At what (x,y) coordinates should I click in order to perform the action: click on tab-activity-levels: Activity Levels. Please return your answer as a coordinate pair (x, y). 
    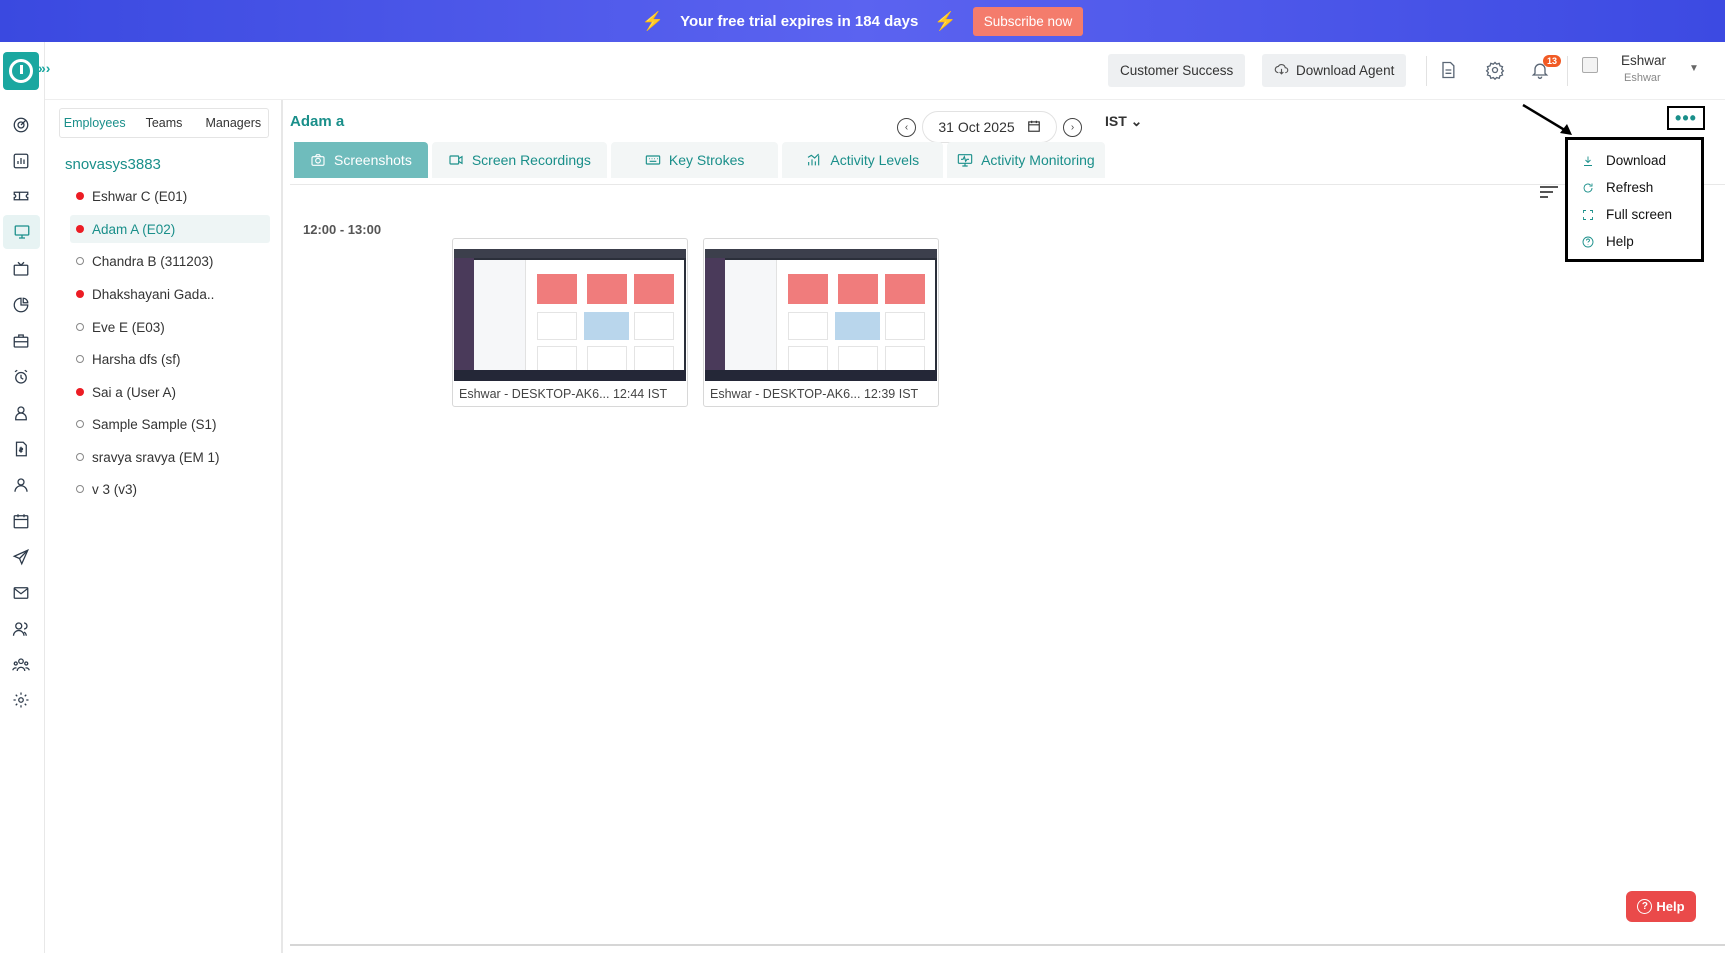
    Looking at the image, I should click on (863, 160).